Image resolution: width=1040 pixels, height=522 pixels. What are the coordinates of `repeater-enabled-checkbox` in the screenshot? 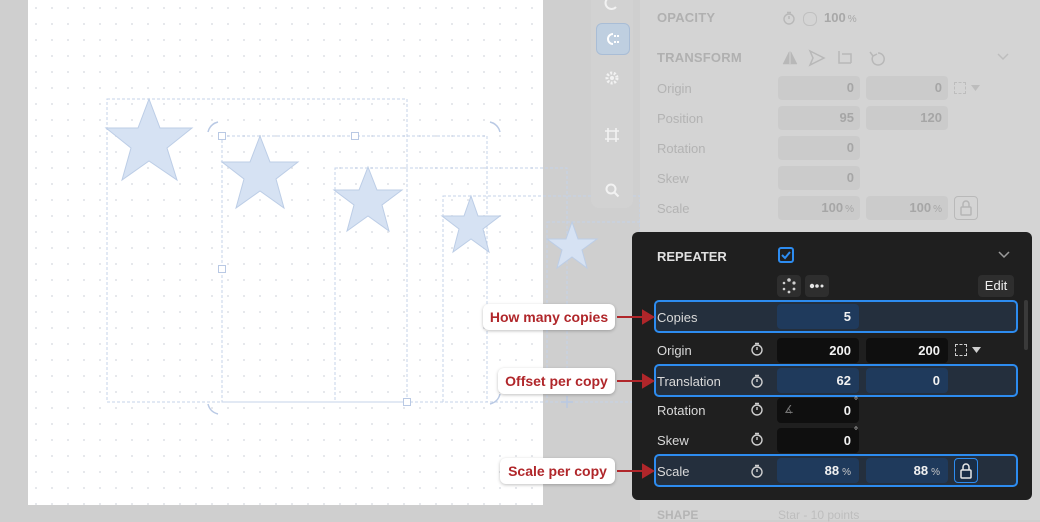 It's located at (786, 255).